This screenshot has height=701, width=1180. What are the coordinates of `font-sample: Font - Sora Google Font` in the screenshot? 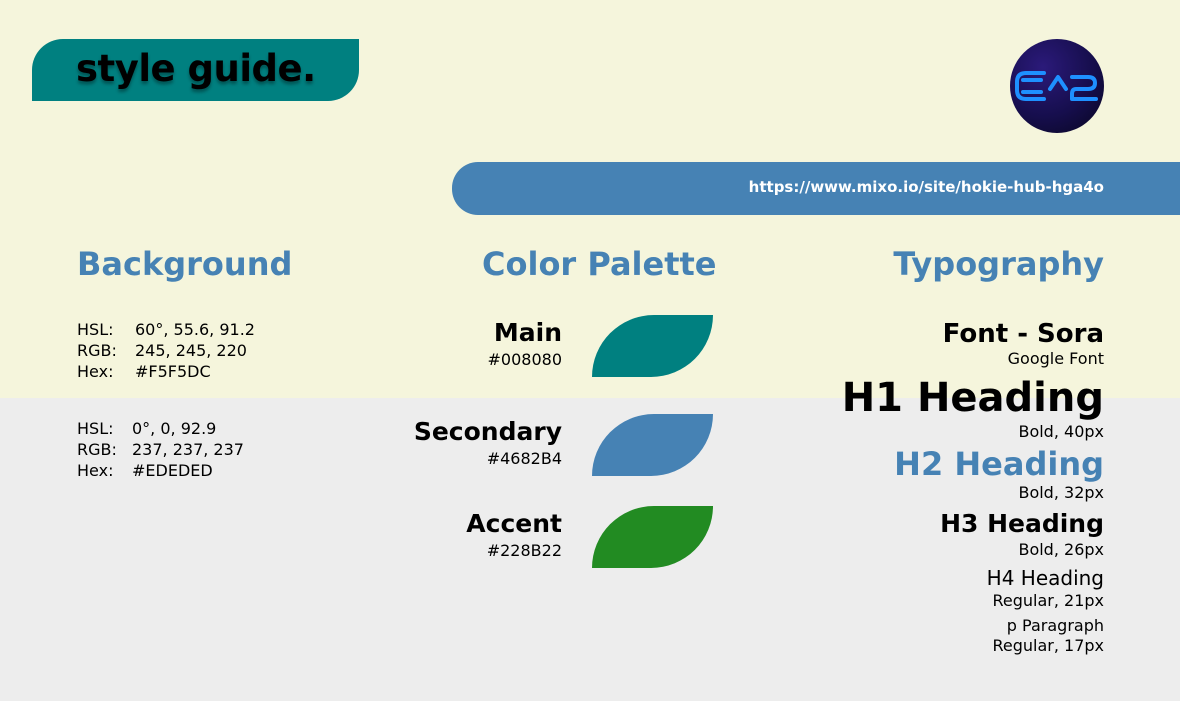 It's located at (1023, 343).